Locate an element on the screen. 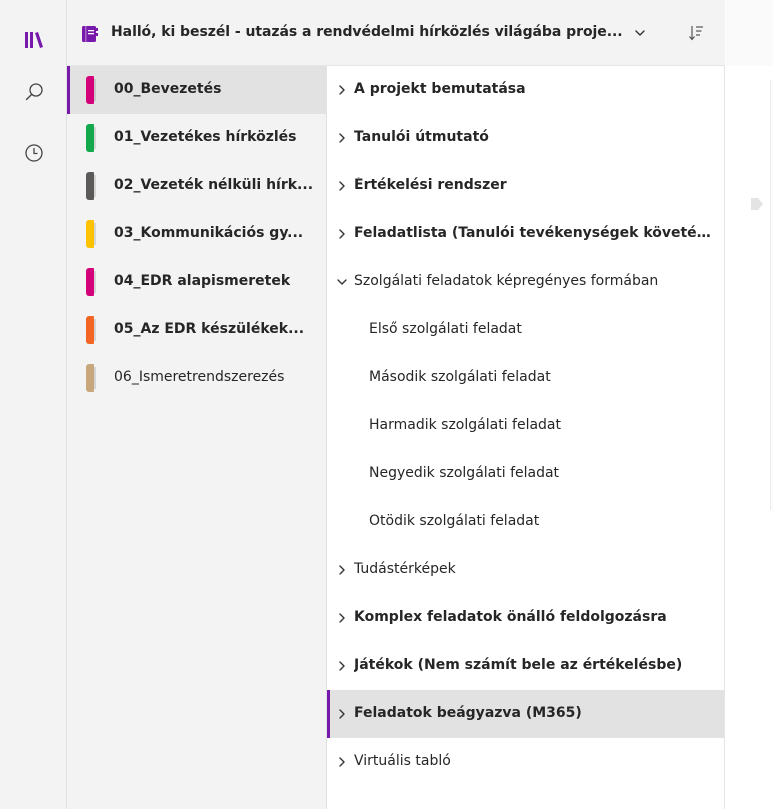 The height and width of the screenshot is (809, 773). subpage-item: Ötödik szolgálati feladat is located at coordinates (525, 522).